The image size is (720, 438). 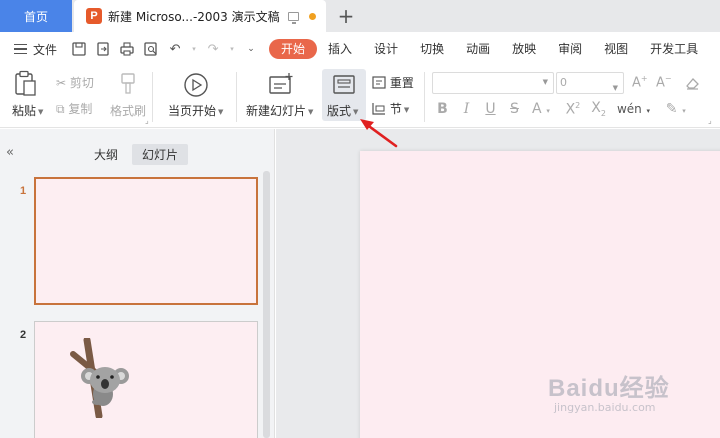 I want to click on bold-icon: B, so click(x=442, y=108).